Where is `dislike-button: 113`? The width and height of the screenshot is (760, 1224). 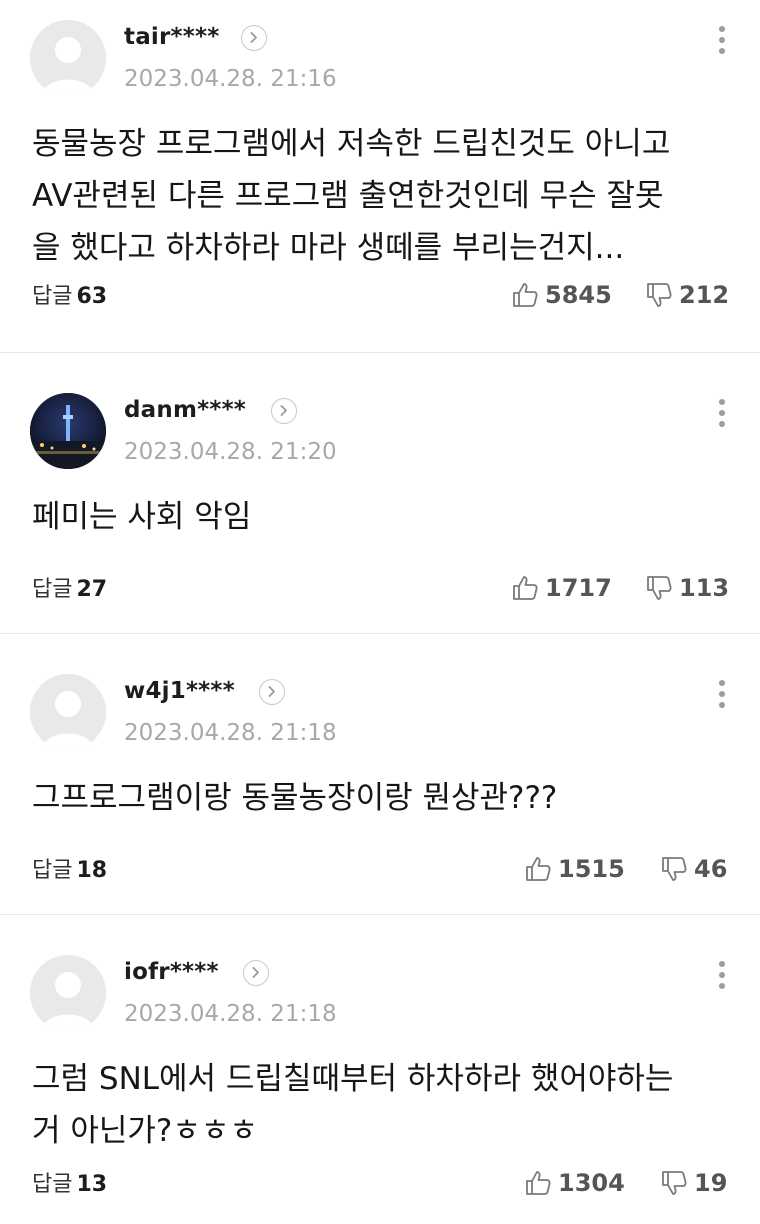
dislike-button: 113 is located at coordinates (687, 588).